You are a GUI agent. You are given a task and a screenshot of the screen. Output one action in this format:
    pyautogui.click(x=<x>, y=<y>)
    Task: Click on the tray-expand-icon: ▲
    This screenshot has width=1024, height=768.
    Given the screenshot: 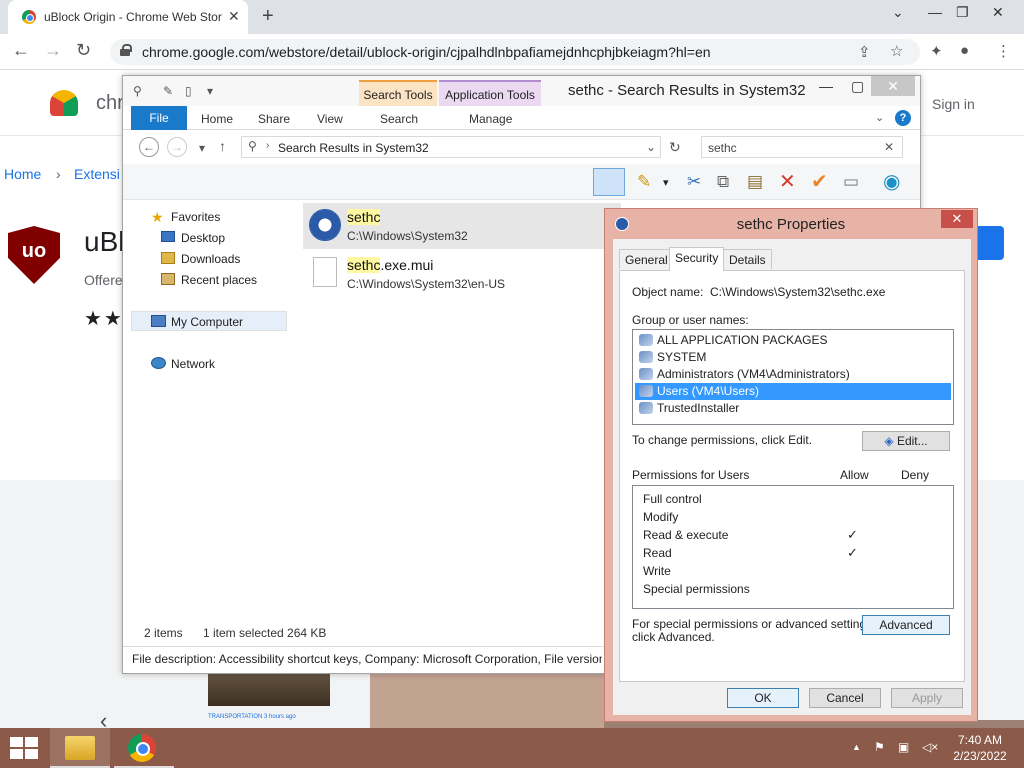 What is the action you would take?
    pyautogui.click(x=856, y=747)
    